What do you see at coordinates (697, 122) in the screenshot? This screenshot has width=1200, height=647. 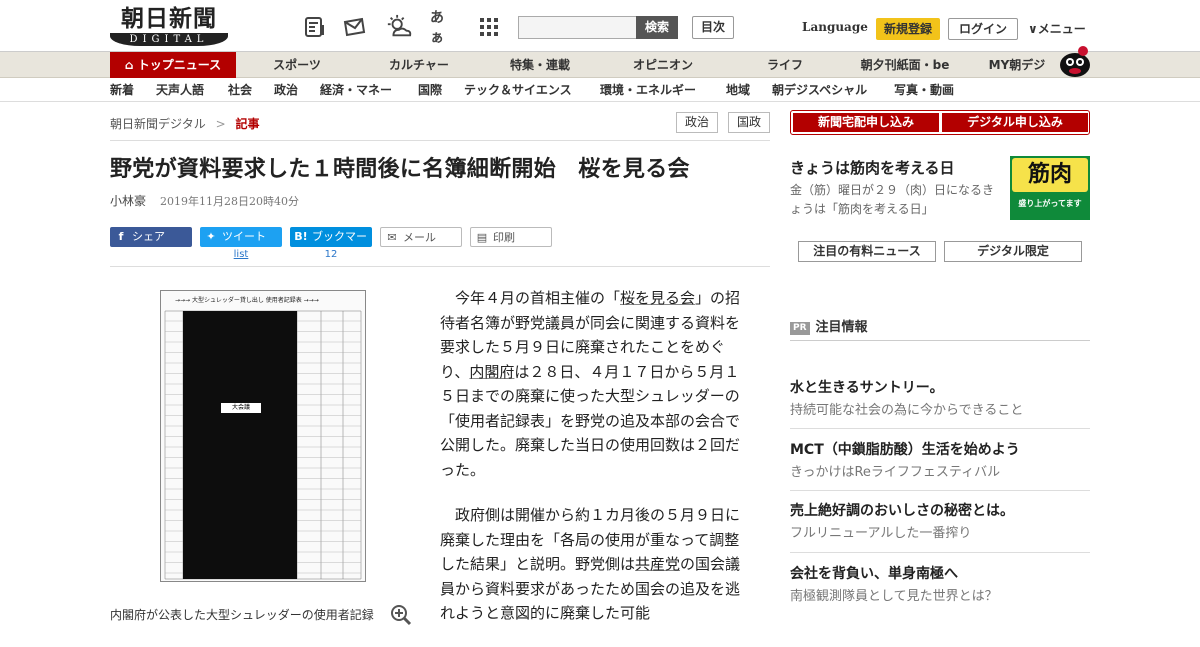 I see `tag-politics: 政治` at bounding box center [697, 122].